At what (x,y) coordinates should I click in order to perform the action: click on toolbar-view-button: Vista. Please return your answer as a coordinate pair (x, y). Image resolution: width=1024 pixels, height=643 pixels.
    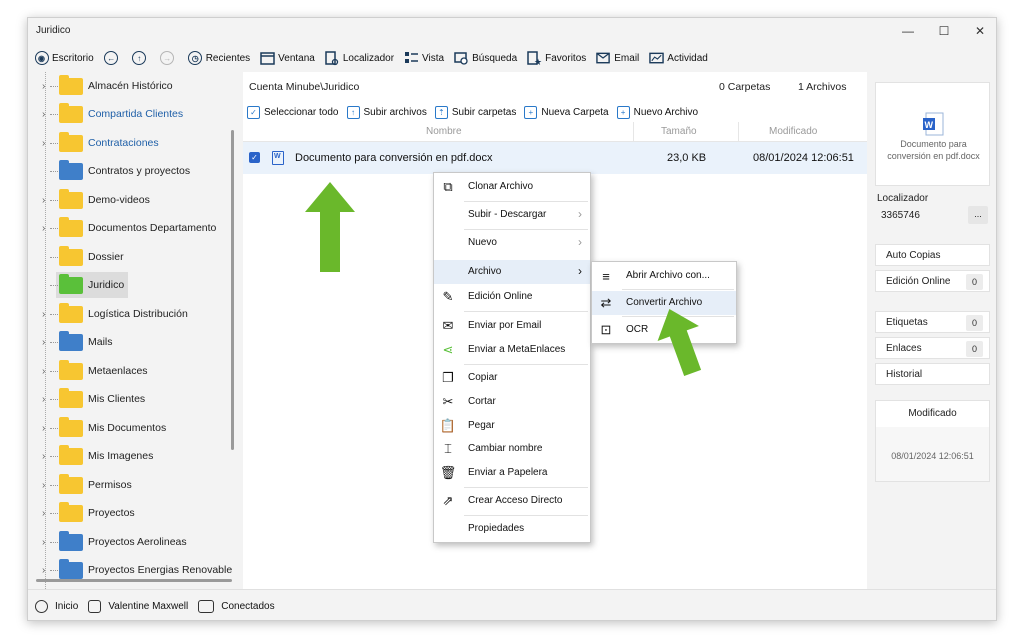
    Looking at the image, I should click on (424, 58).